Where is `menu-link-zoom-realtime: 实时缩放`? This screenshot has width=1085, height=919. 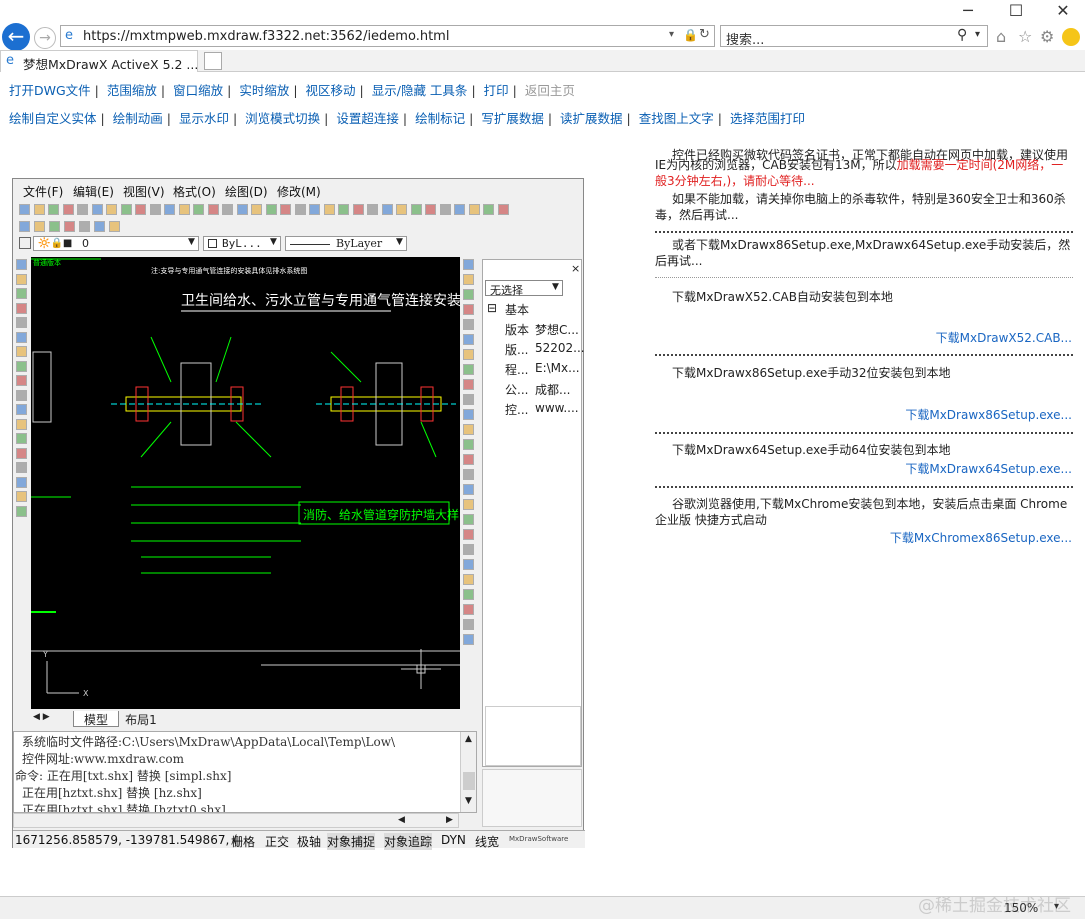
menu-link-zoom-realtime: 实时缩放 is located at coordinates (264, 90).